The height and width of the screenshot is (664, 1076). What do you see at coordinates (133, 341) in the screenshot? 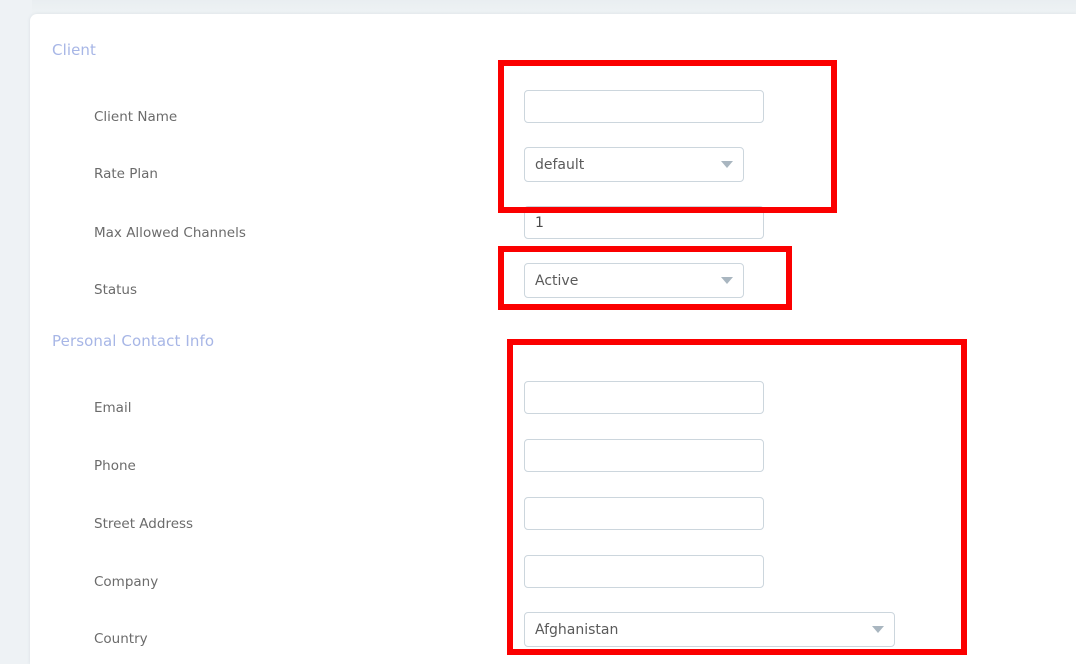
I see `section-heading-personal-contact-info: Personal Contact Info` at bounding box center [133, 341].